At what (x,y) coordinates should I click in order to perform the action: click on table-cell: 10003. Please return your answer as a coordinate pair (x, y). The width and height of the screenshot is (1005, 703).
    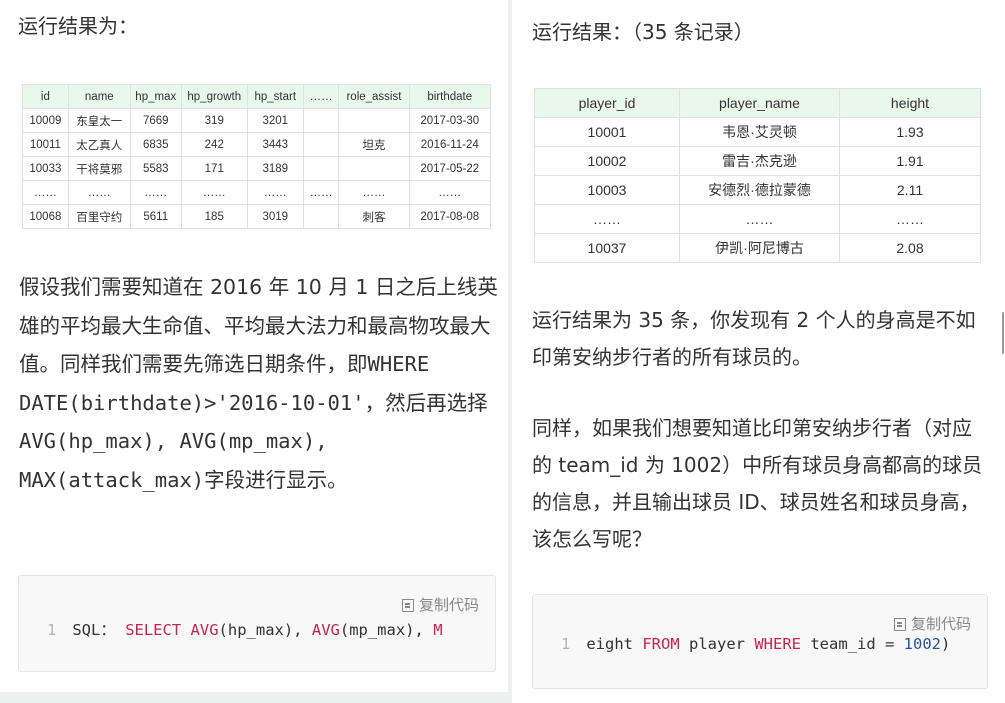
    Looking at the image, I should click on (607, 190).